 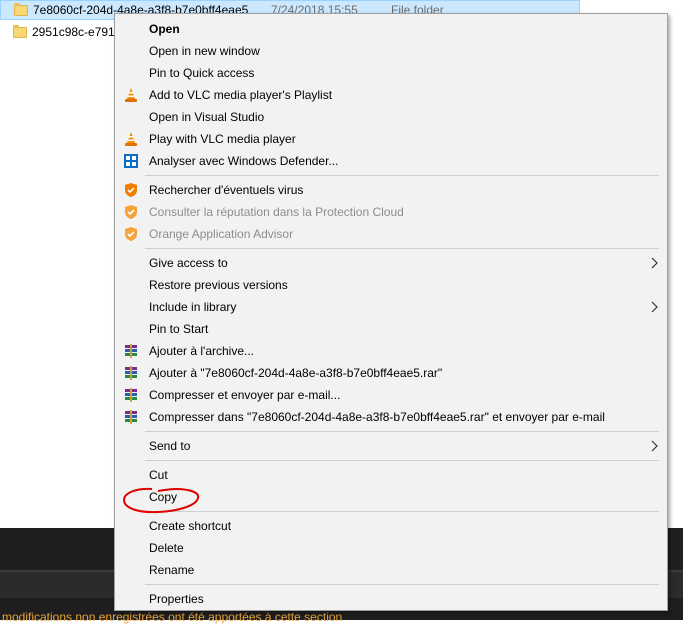 I want to click on menu-item-label: Properties, so click(x=176, y=599).